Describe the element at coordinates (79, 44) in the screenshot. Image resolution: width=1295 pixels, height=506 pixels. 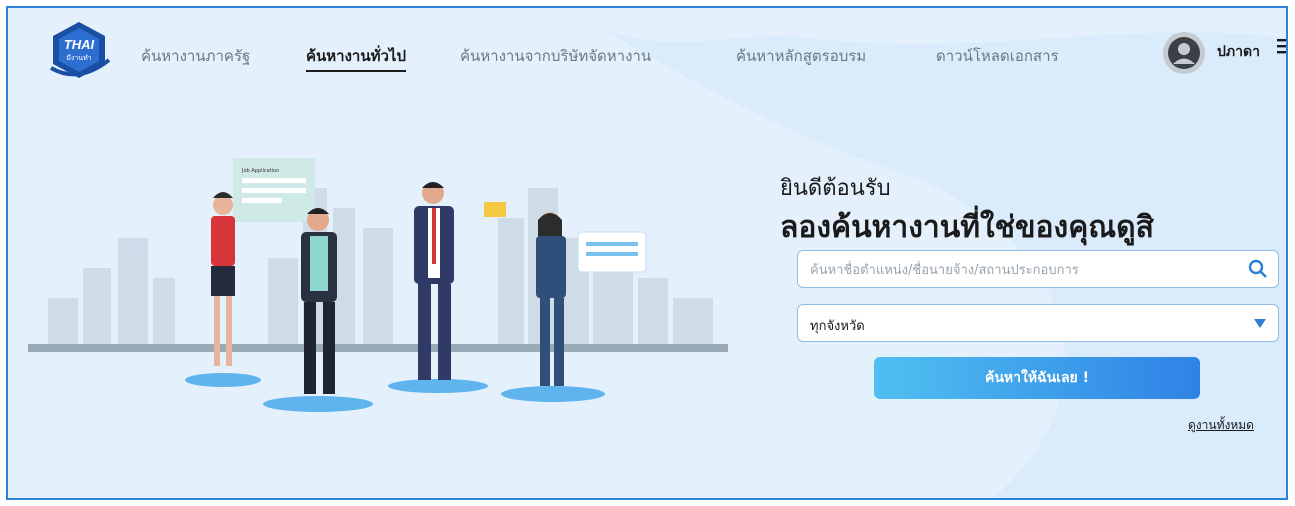
I see `logo-brand: THAI` at that location.